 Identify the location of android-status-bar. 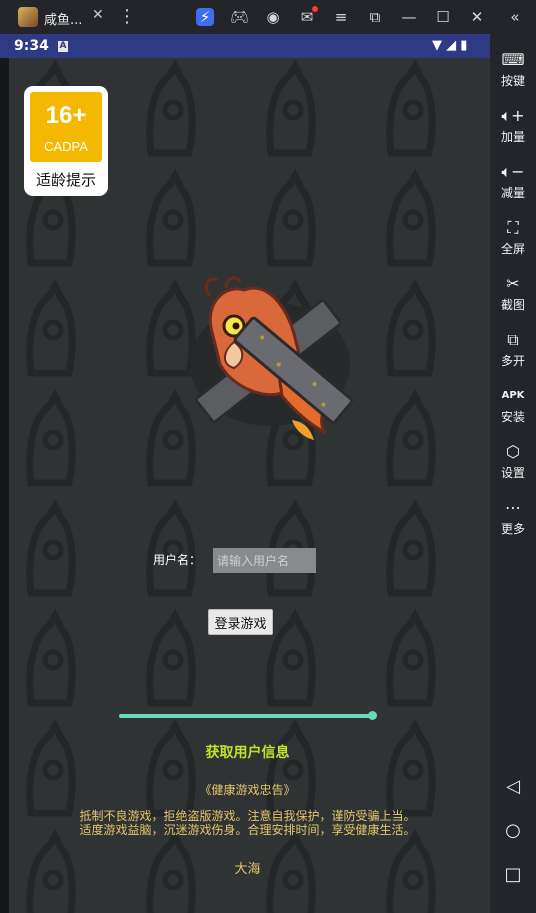
(245, 46).